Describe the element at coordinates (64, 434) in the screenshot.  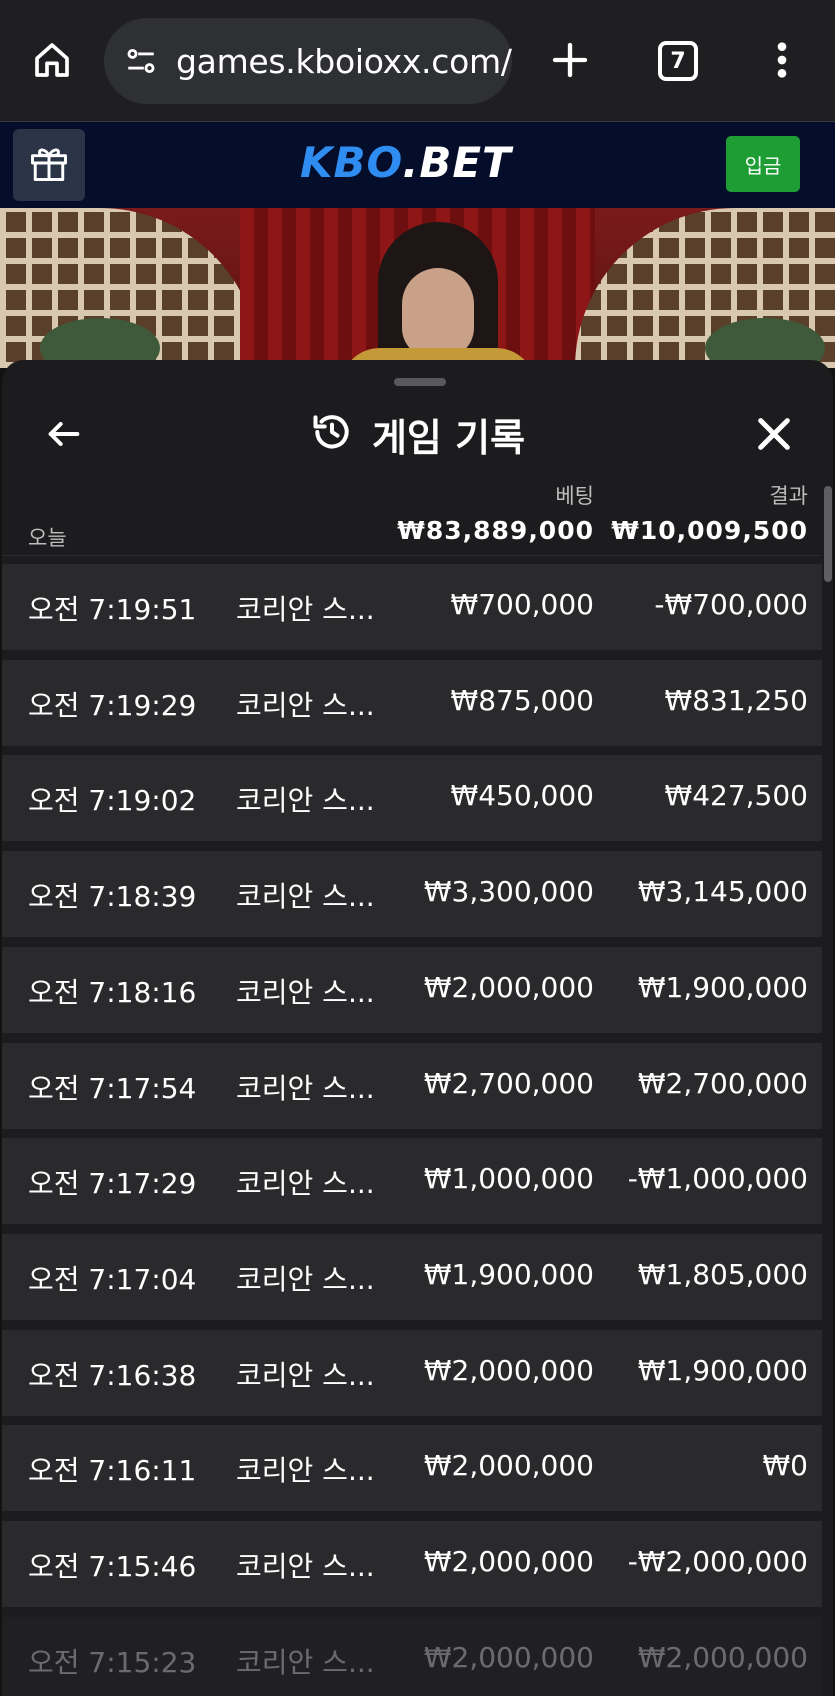
I see `arrow-left-icon` at that location.